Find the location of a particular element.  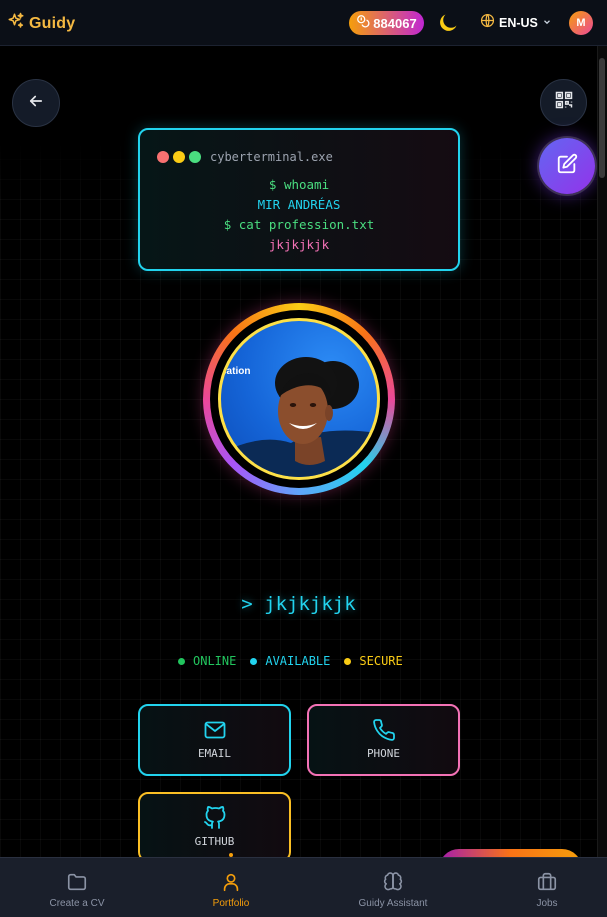

phone-card-icon is located at coordinates (383, 732).